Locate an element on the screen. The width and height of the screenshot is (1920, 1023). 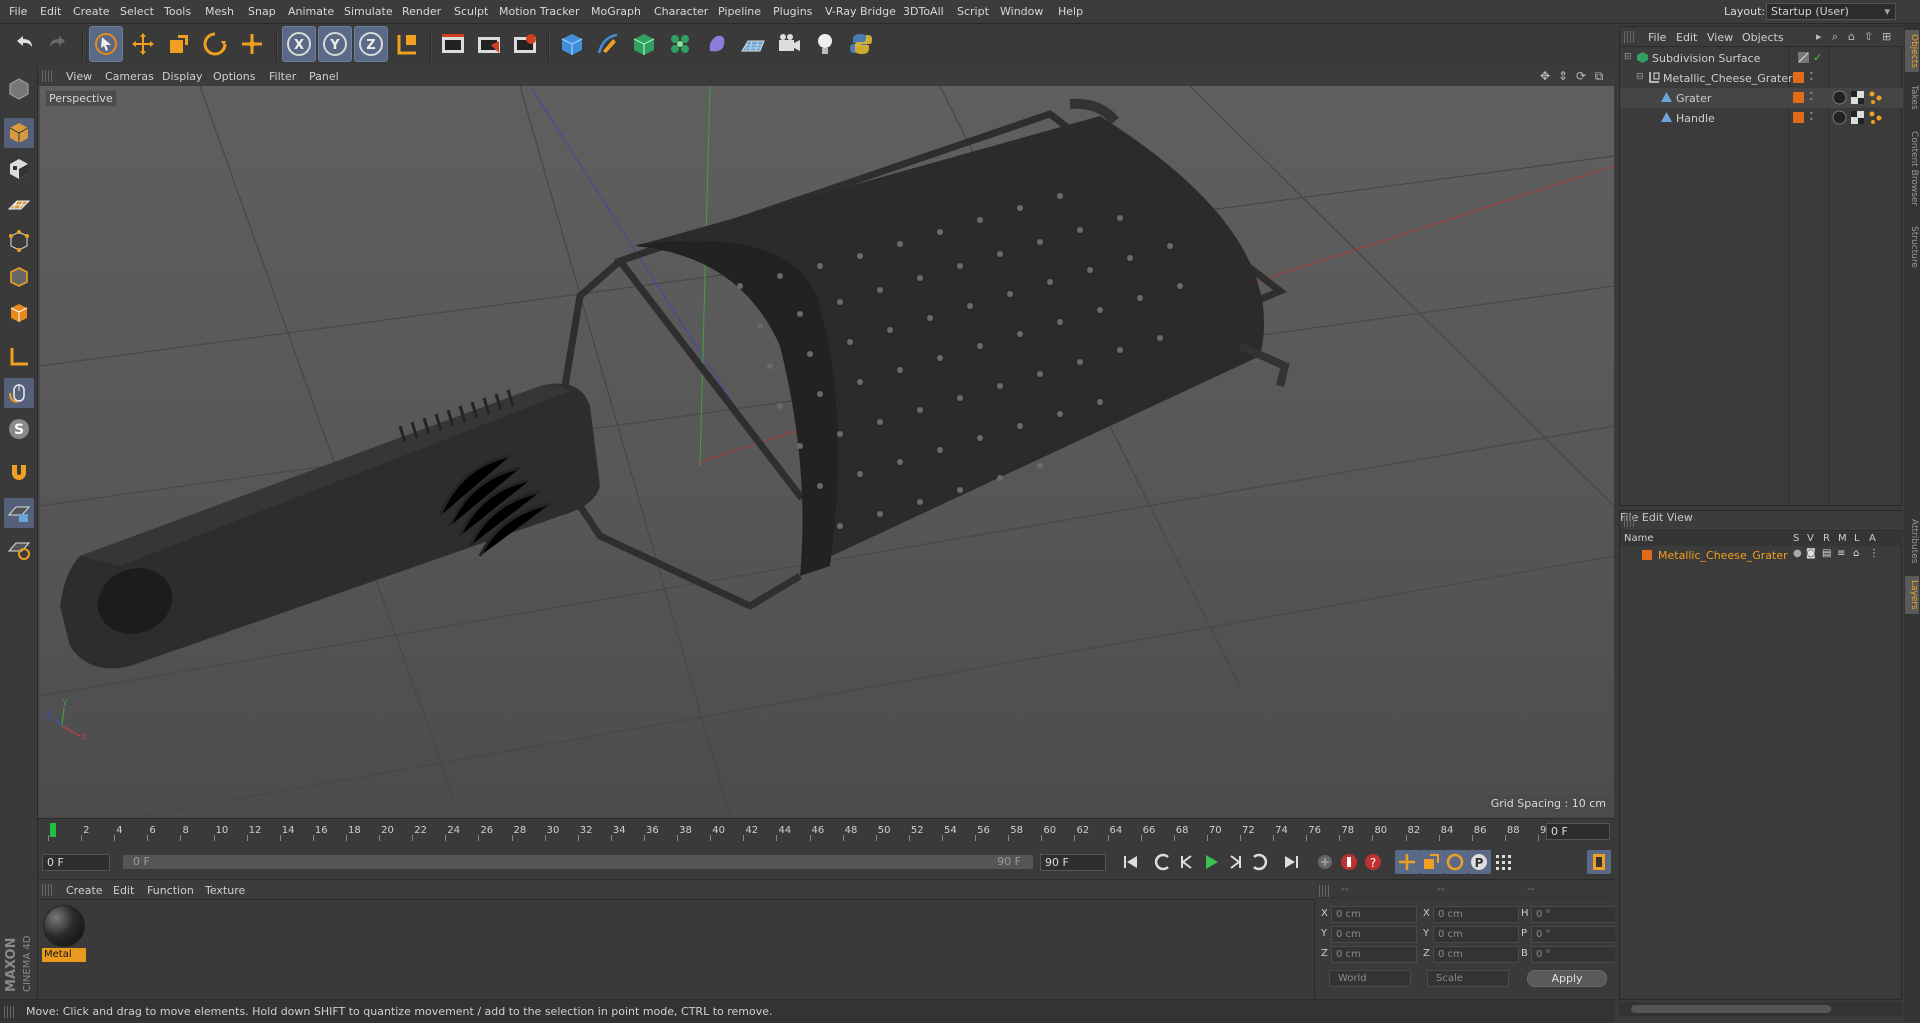
layer-lock-icon: ⌂ is located at coordinates (1856, 553).